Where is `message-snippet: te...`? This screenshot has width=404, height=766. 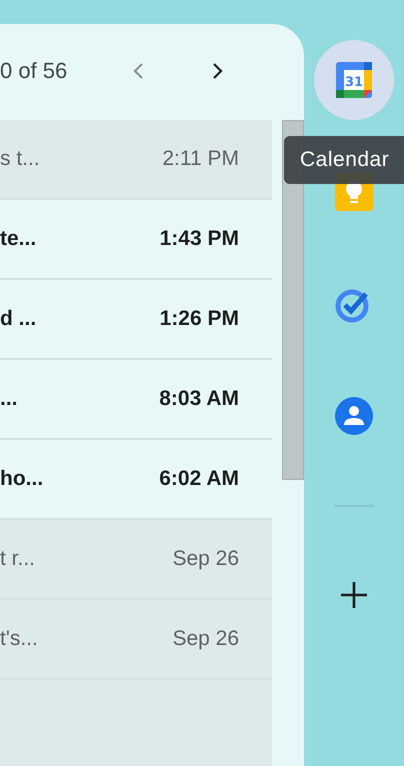 message-snippet: te... is located at coordinates (18, 239).